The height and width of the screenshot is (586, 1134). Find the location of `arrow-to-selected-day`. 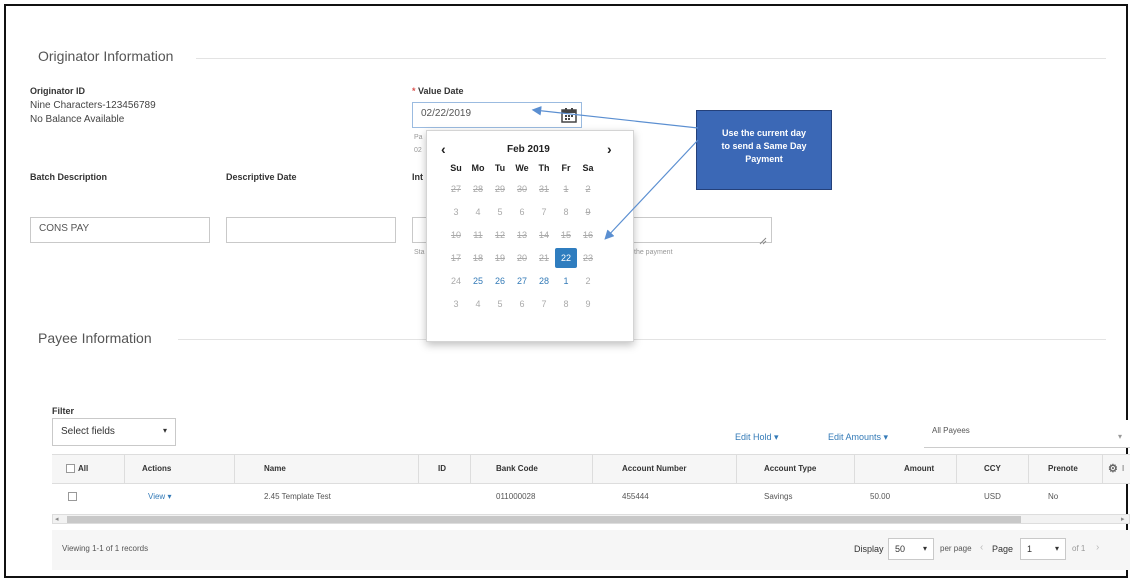

arrow-to-selected-day is located at coordinates (651, 189).